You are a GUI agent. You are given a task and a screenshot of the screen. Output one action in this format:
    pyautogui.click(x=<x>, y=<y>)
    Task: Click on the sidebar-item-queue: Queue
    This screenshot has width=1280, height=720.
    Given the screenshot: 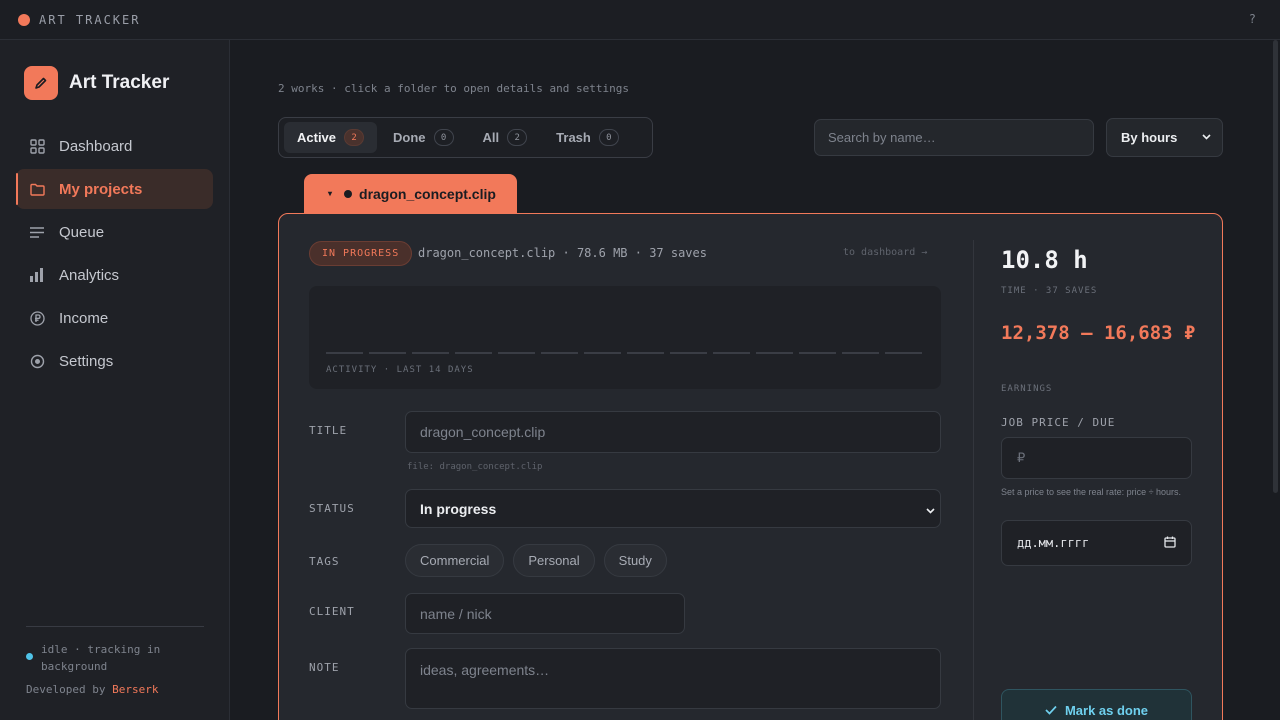 What is the action you would take?
    pyautogui.click(x=114, y=232)
    